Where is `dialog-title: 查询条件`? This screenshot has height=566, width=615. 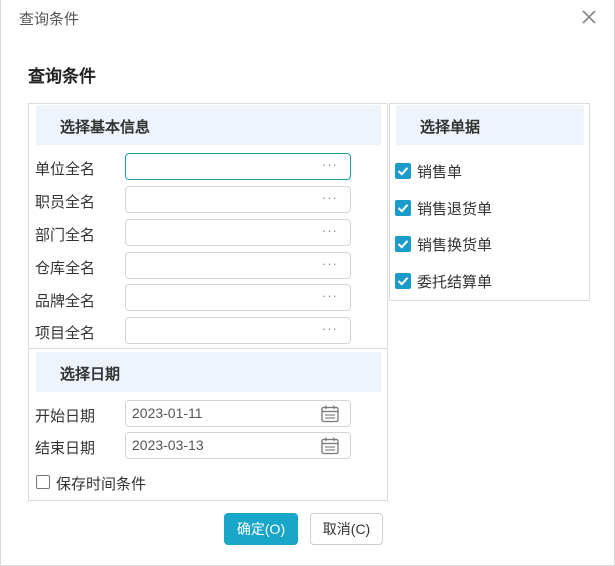
dialog-title: 查询条件 is located at coordinates (49, 19).